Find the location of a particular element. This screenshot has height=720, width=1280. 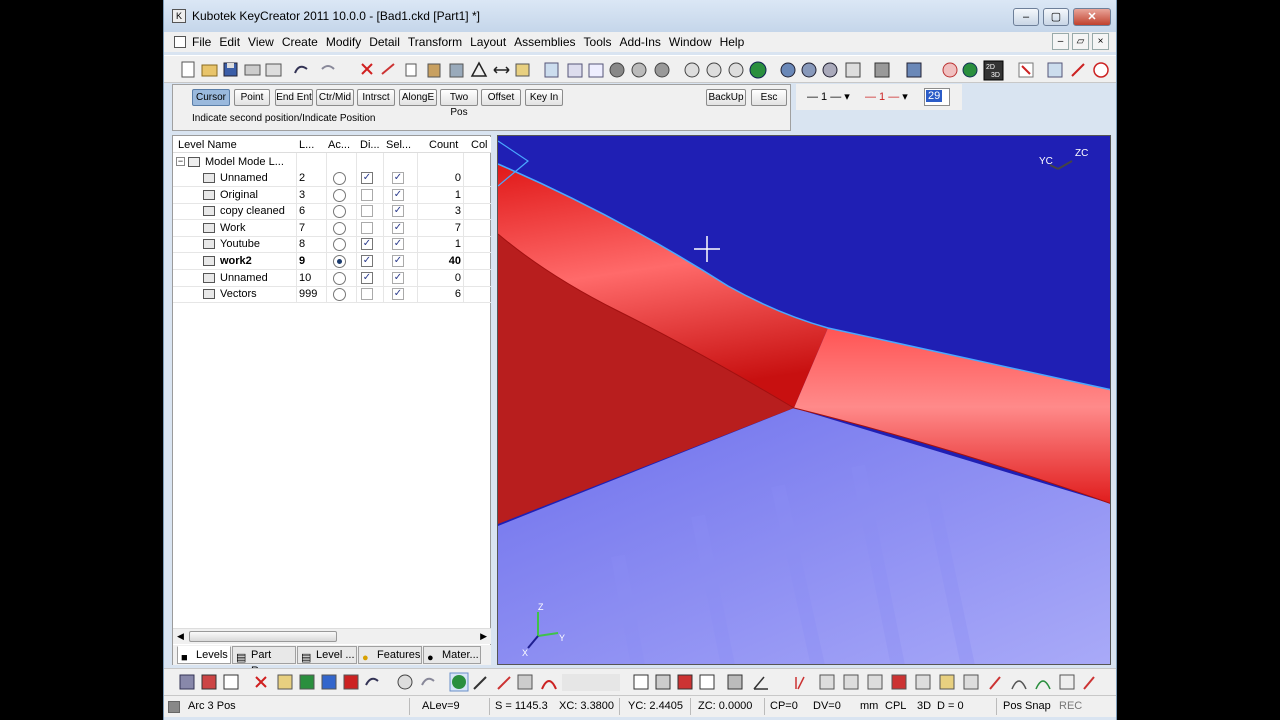

shade-icon is located at coordinates (970, 70).